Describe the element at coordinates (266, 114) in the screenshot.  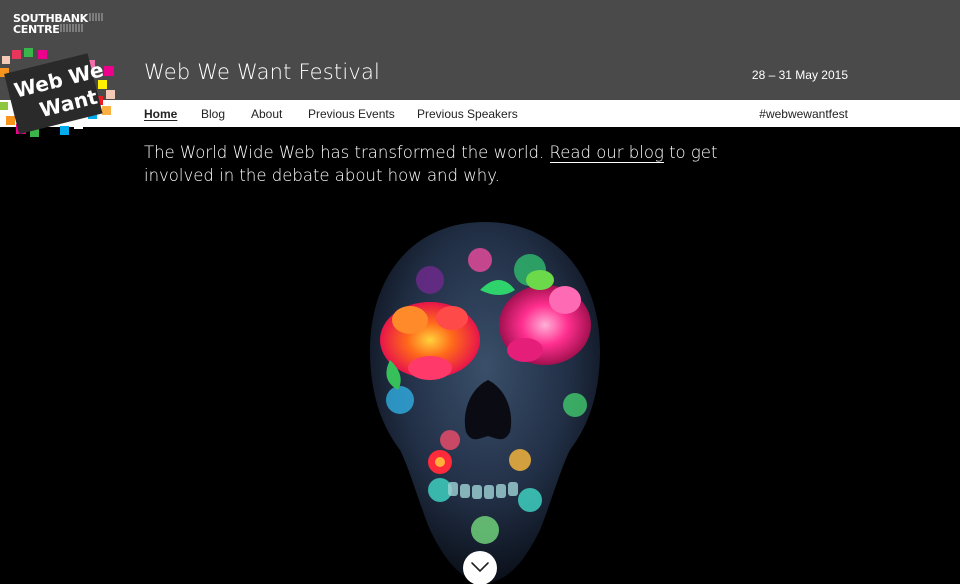
I see `nav-about: About` at that location.